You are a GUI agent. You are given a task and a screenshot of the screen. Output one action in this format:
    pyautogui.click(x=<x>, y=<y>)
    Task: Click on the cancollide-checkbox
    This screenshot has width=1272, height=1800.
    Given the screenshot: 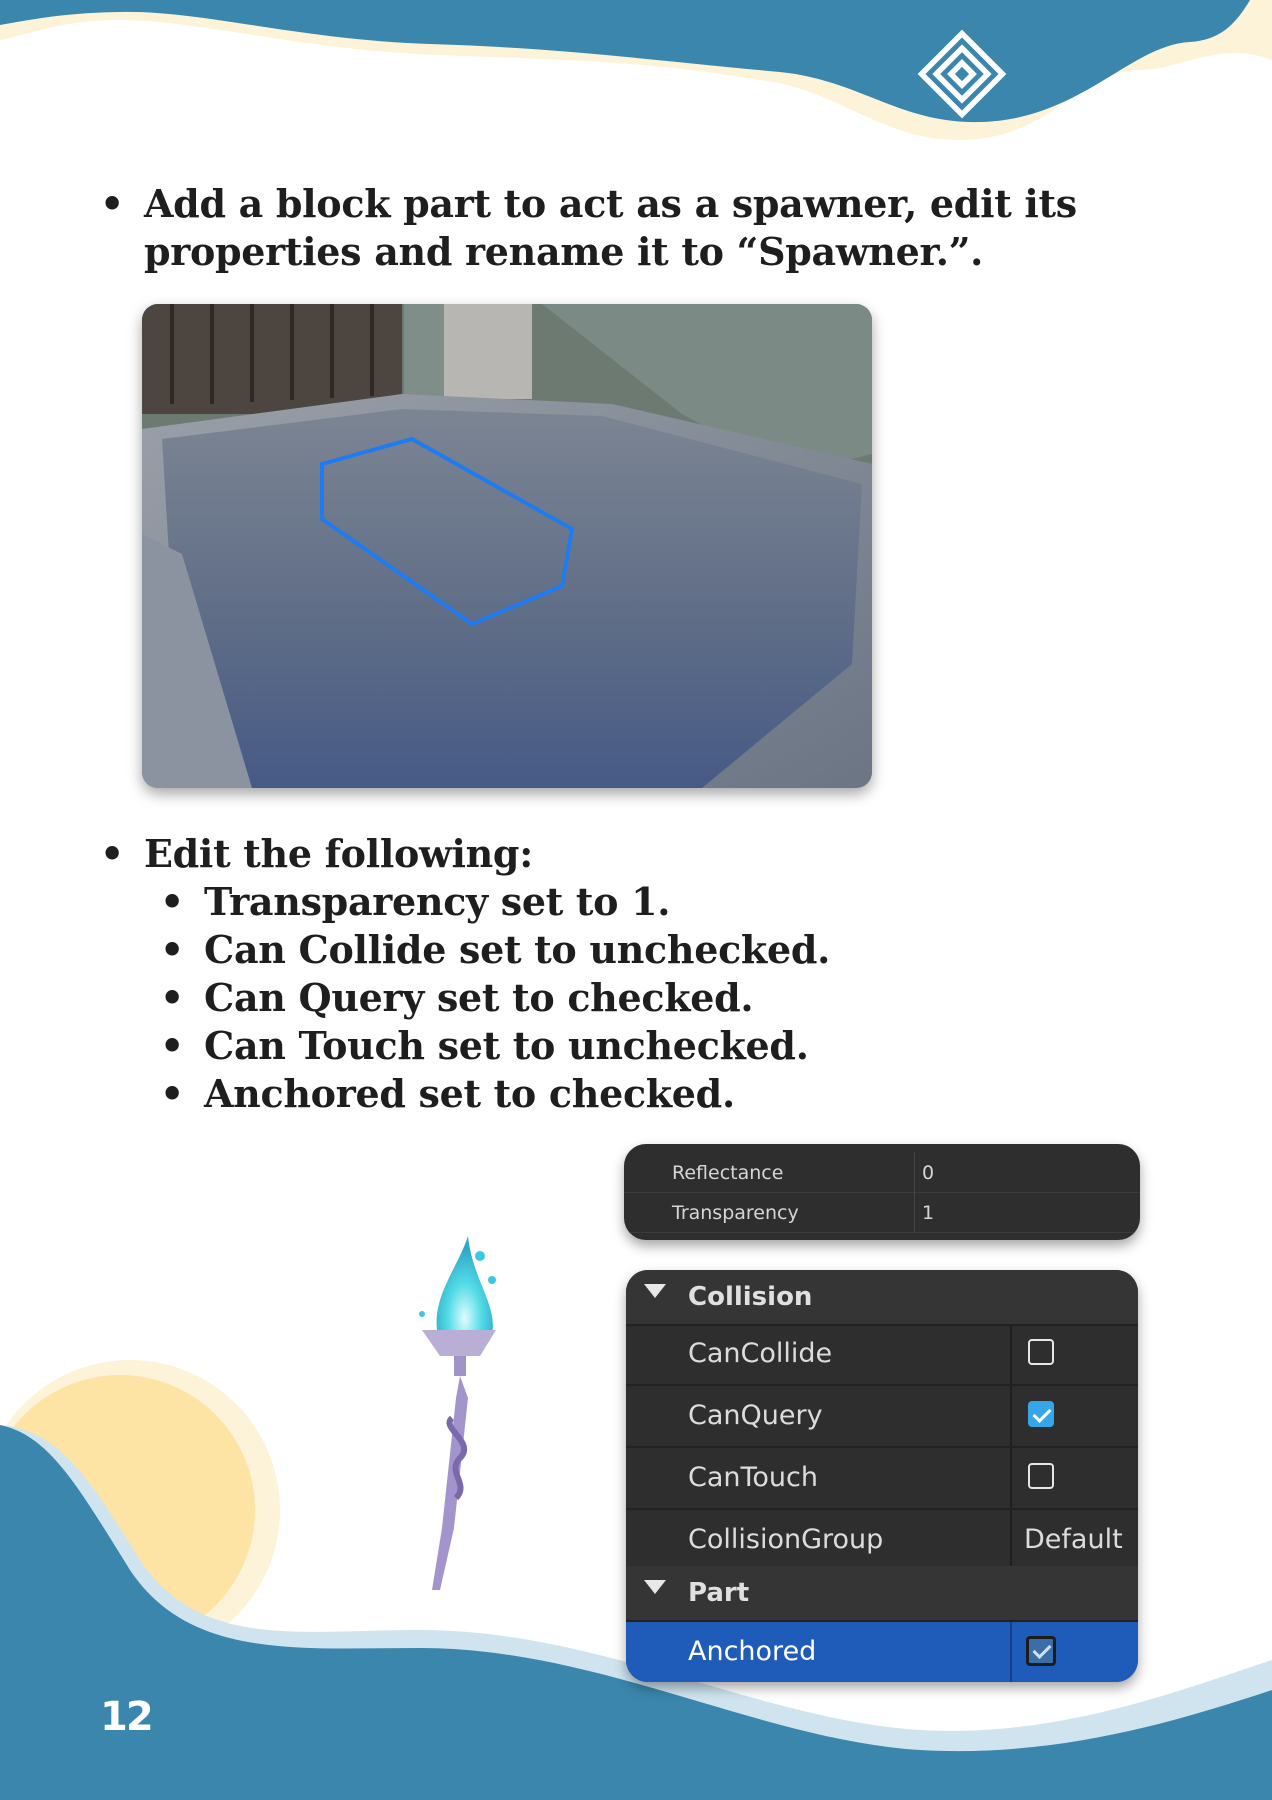 What is the action you would take?
    pyautogui.click(x=1041, y=1352)
    